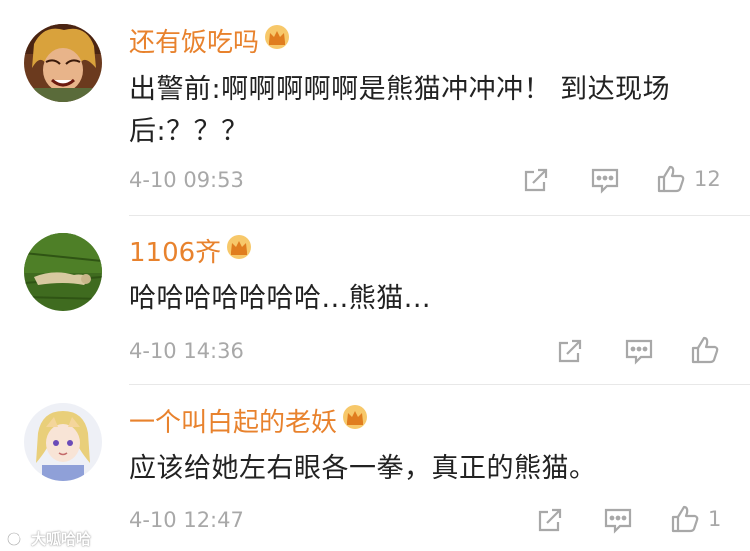 The height and width of the screenshot is (551, 750). Describe the element at coordinates (175, 253) in the screenshot. I see `username-text: 1106齐` at that location.